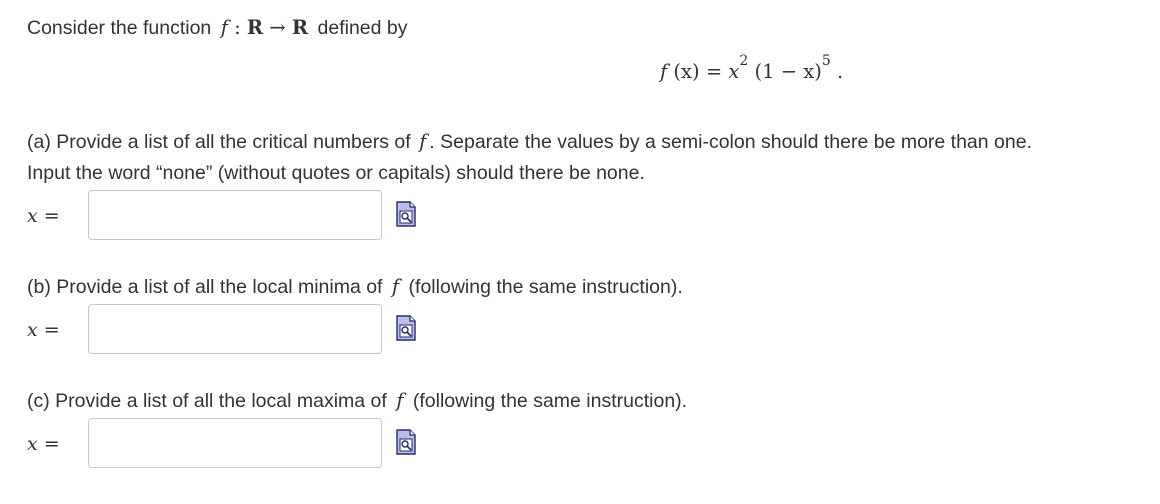 This screenshot has height=504, width=1160. What do you see at coordinates (785, 71) in the screenshot?
I see `formula-factor: (1 − x)` at bounding box center [785, 71].